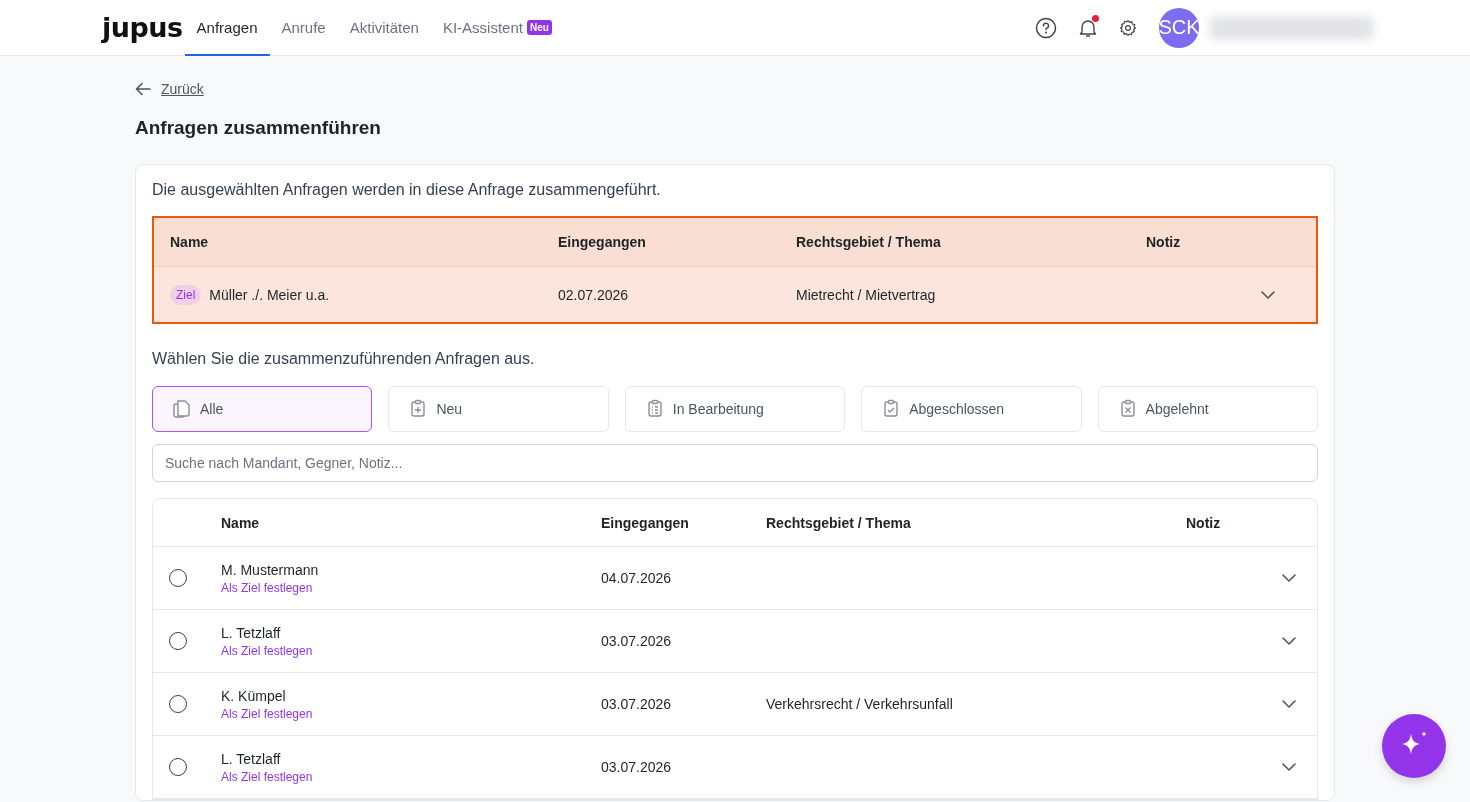 The height and width of the screenshot is (802, 1470). What do you see at coordinates (594, 294) in the screenshot?
I see `table-cell-text: 02.07.2026` at bounding box center [594, 294].